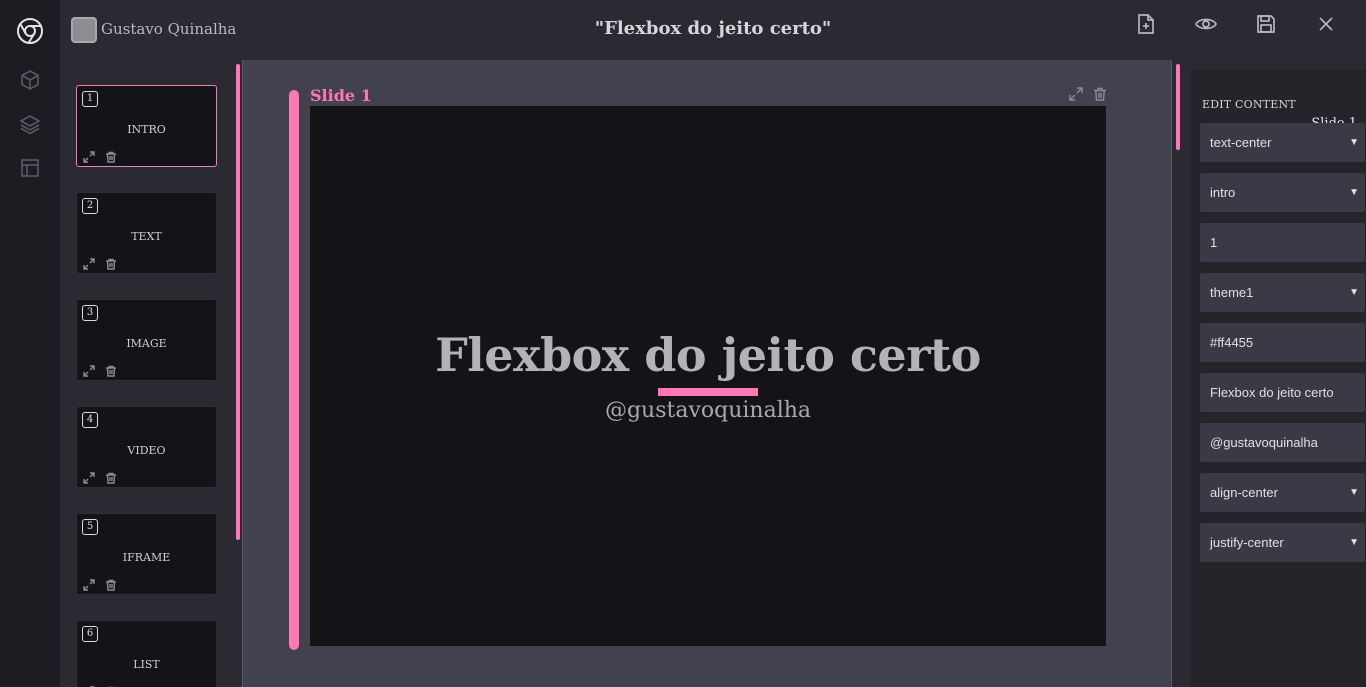  What do you see at coordinates (1244, 492) in the screenshot?
I see `select-value: align-center` at bounding box center [1244, 492].